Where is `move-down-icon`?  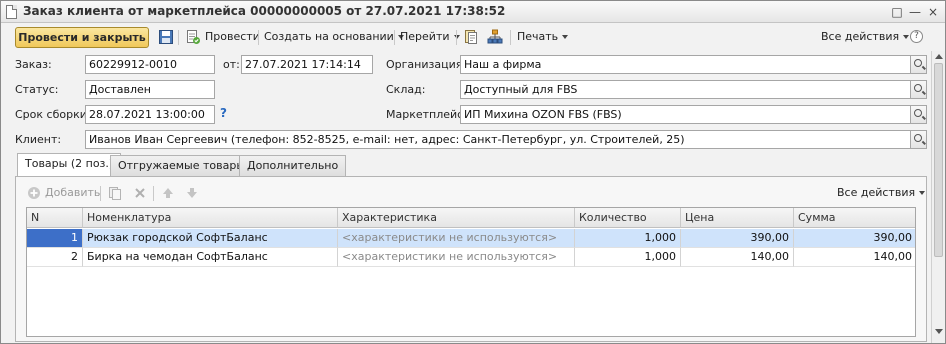 move-down-icon is located at coordinates (192, 193).